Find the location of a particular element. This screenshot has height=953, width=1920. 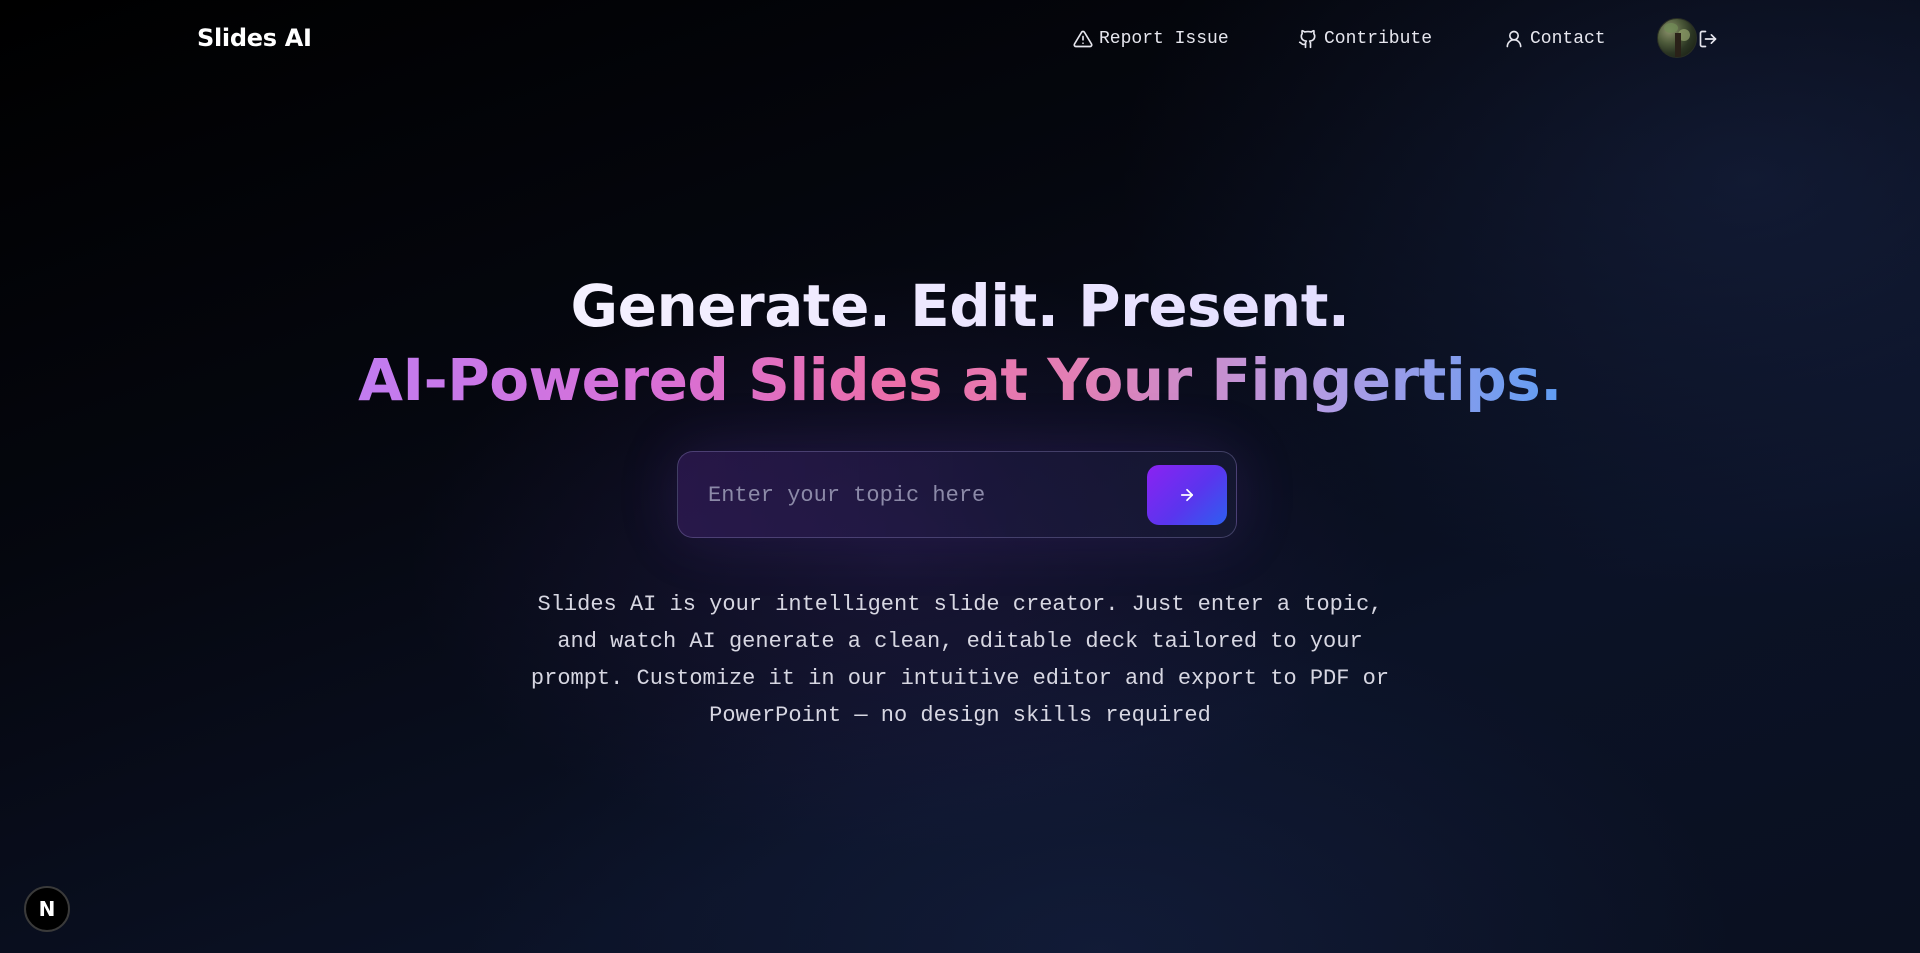

topic-search-box is located at coordinates (957, 494).